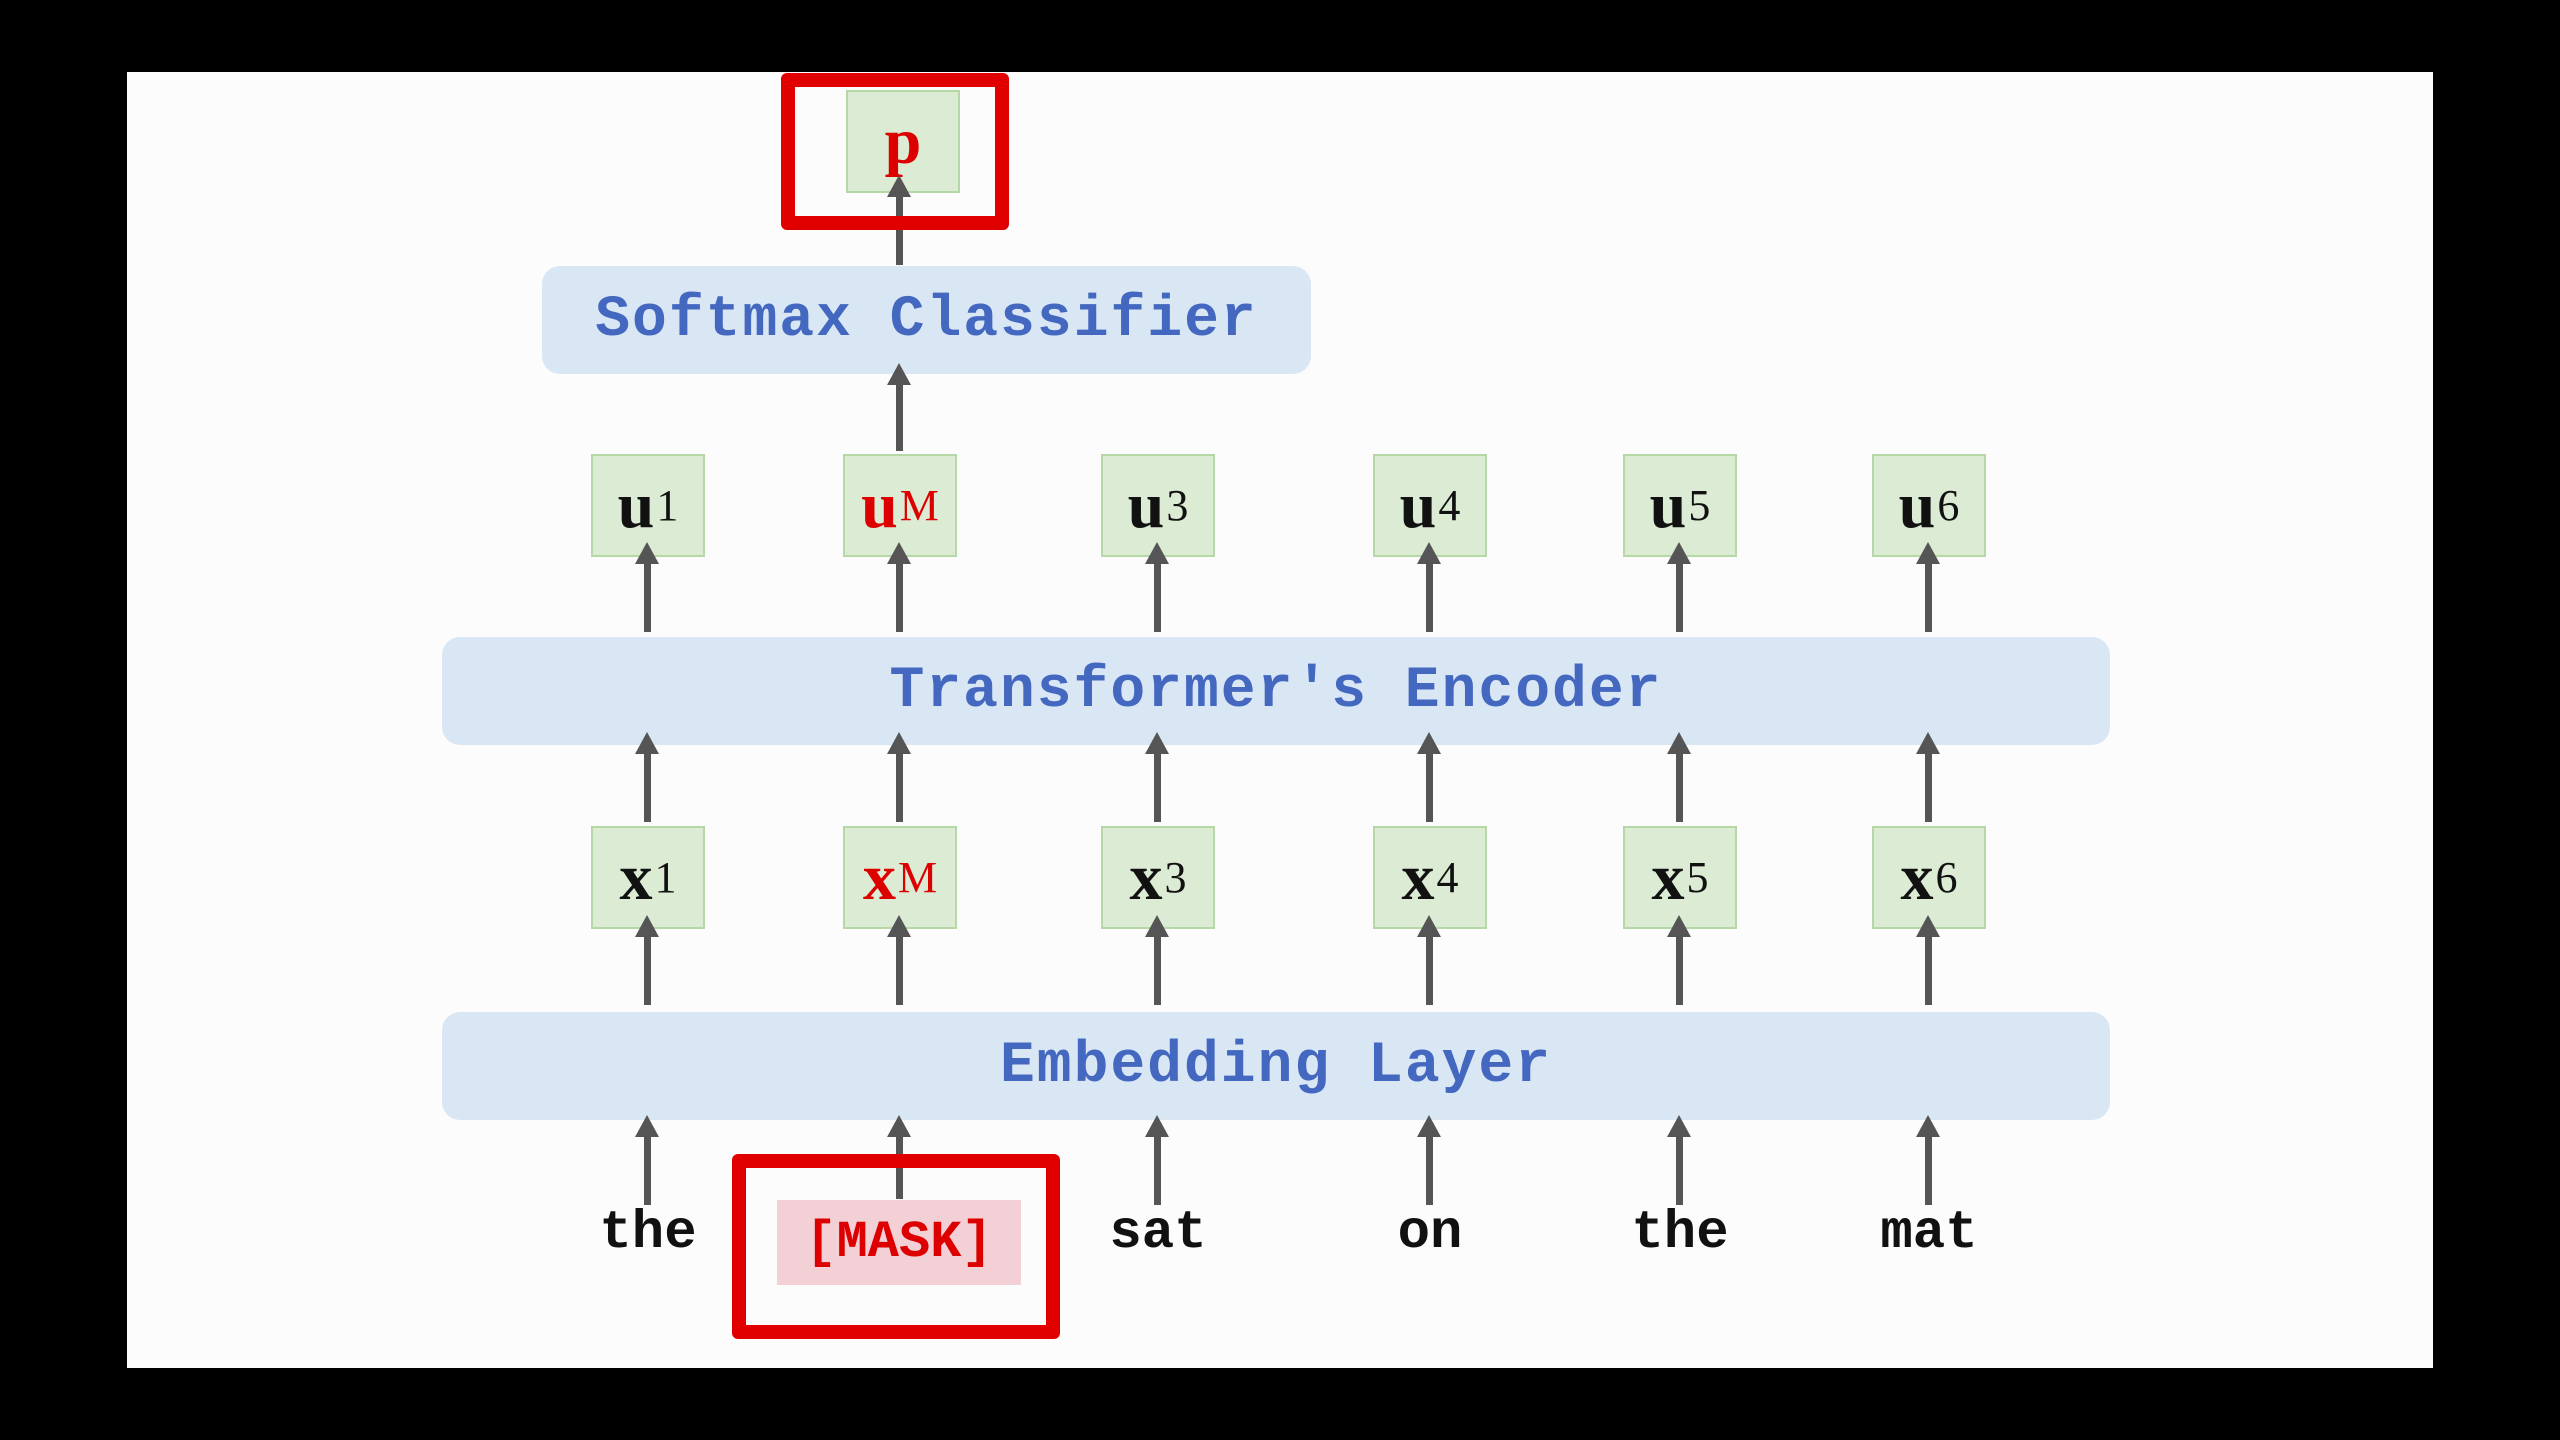  What do you see at coordinates (1447, 877) in the screenshot?
I see `x-subscript: 4` at bounding box center [1447, 877].